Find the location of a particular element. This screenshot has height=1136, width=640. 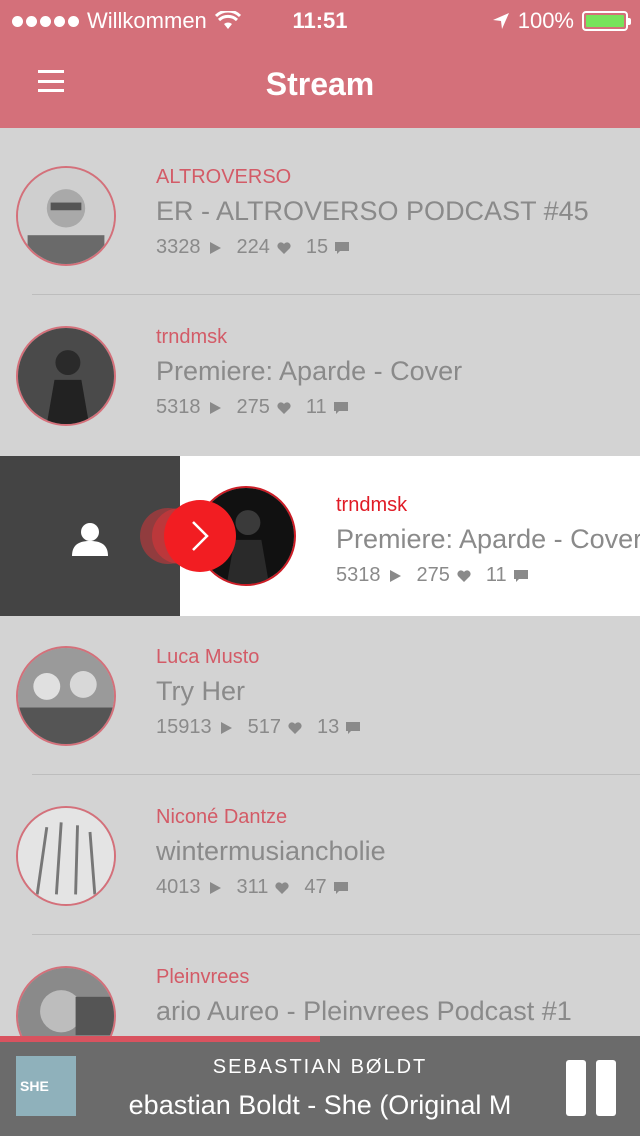

play-count: 4013 is located at coordinates (178, 887).